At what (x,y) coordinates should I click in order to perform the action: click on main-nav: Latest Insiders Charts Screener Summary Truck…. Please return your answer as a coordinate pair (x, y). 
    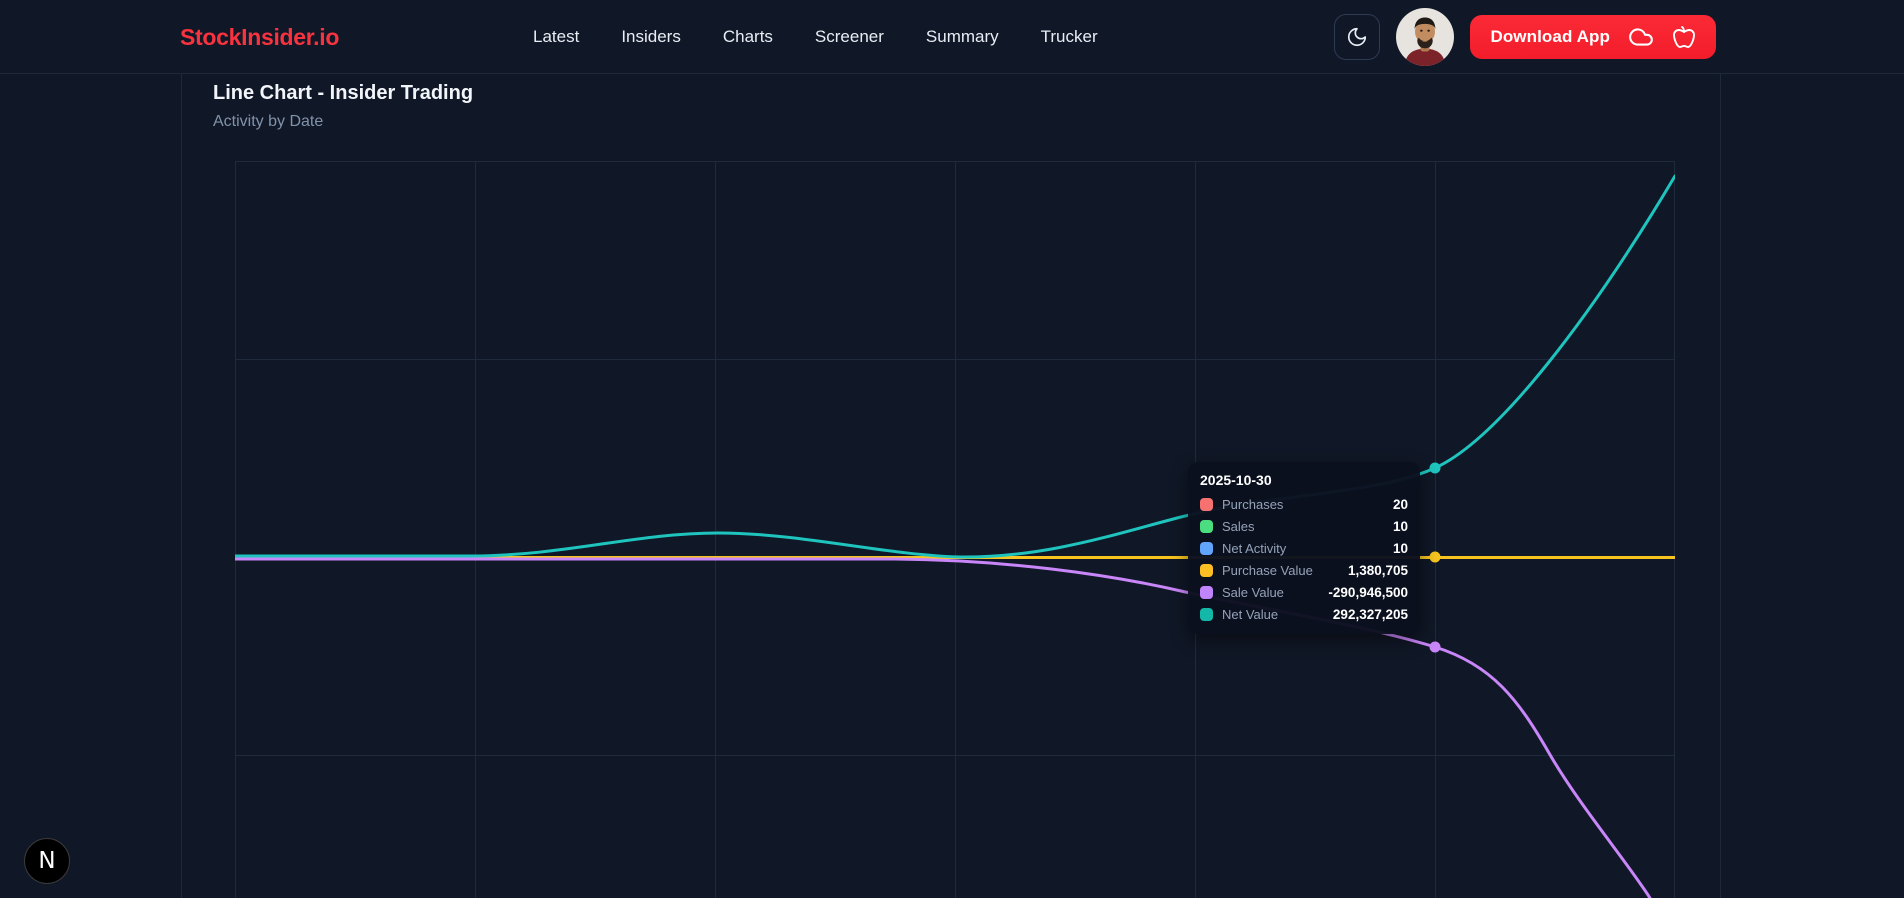
    Looking at the image, I should click on (815, 37).